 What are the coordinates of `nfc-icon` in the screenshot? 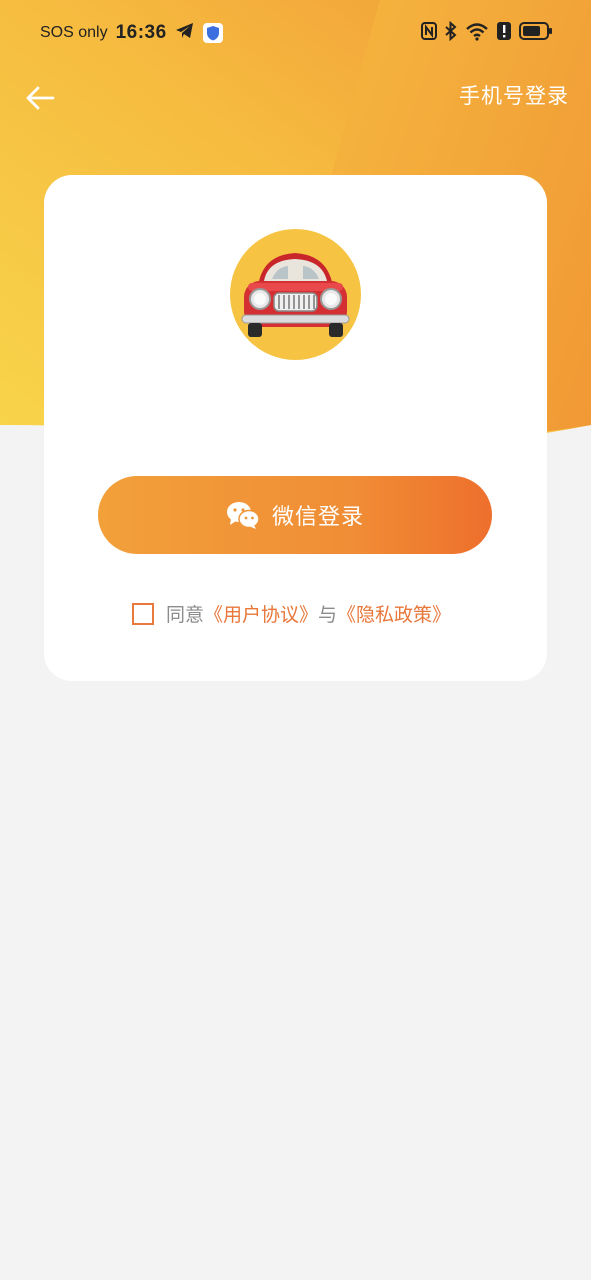 It's located at (429, 33).